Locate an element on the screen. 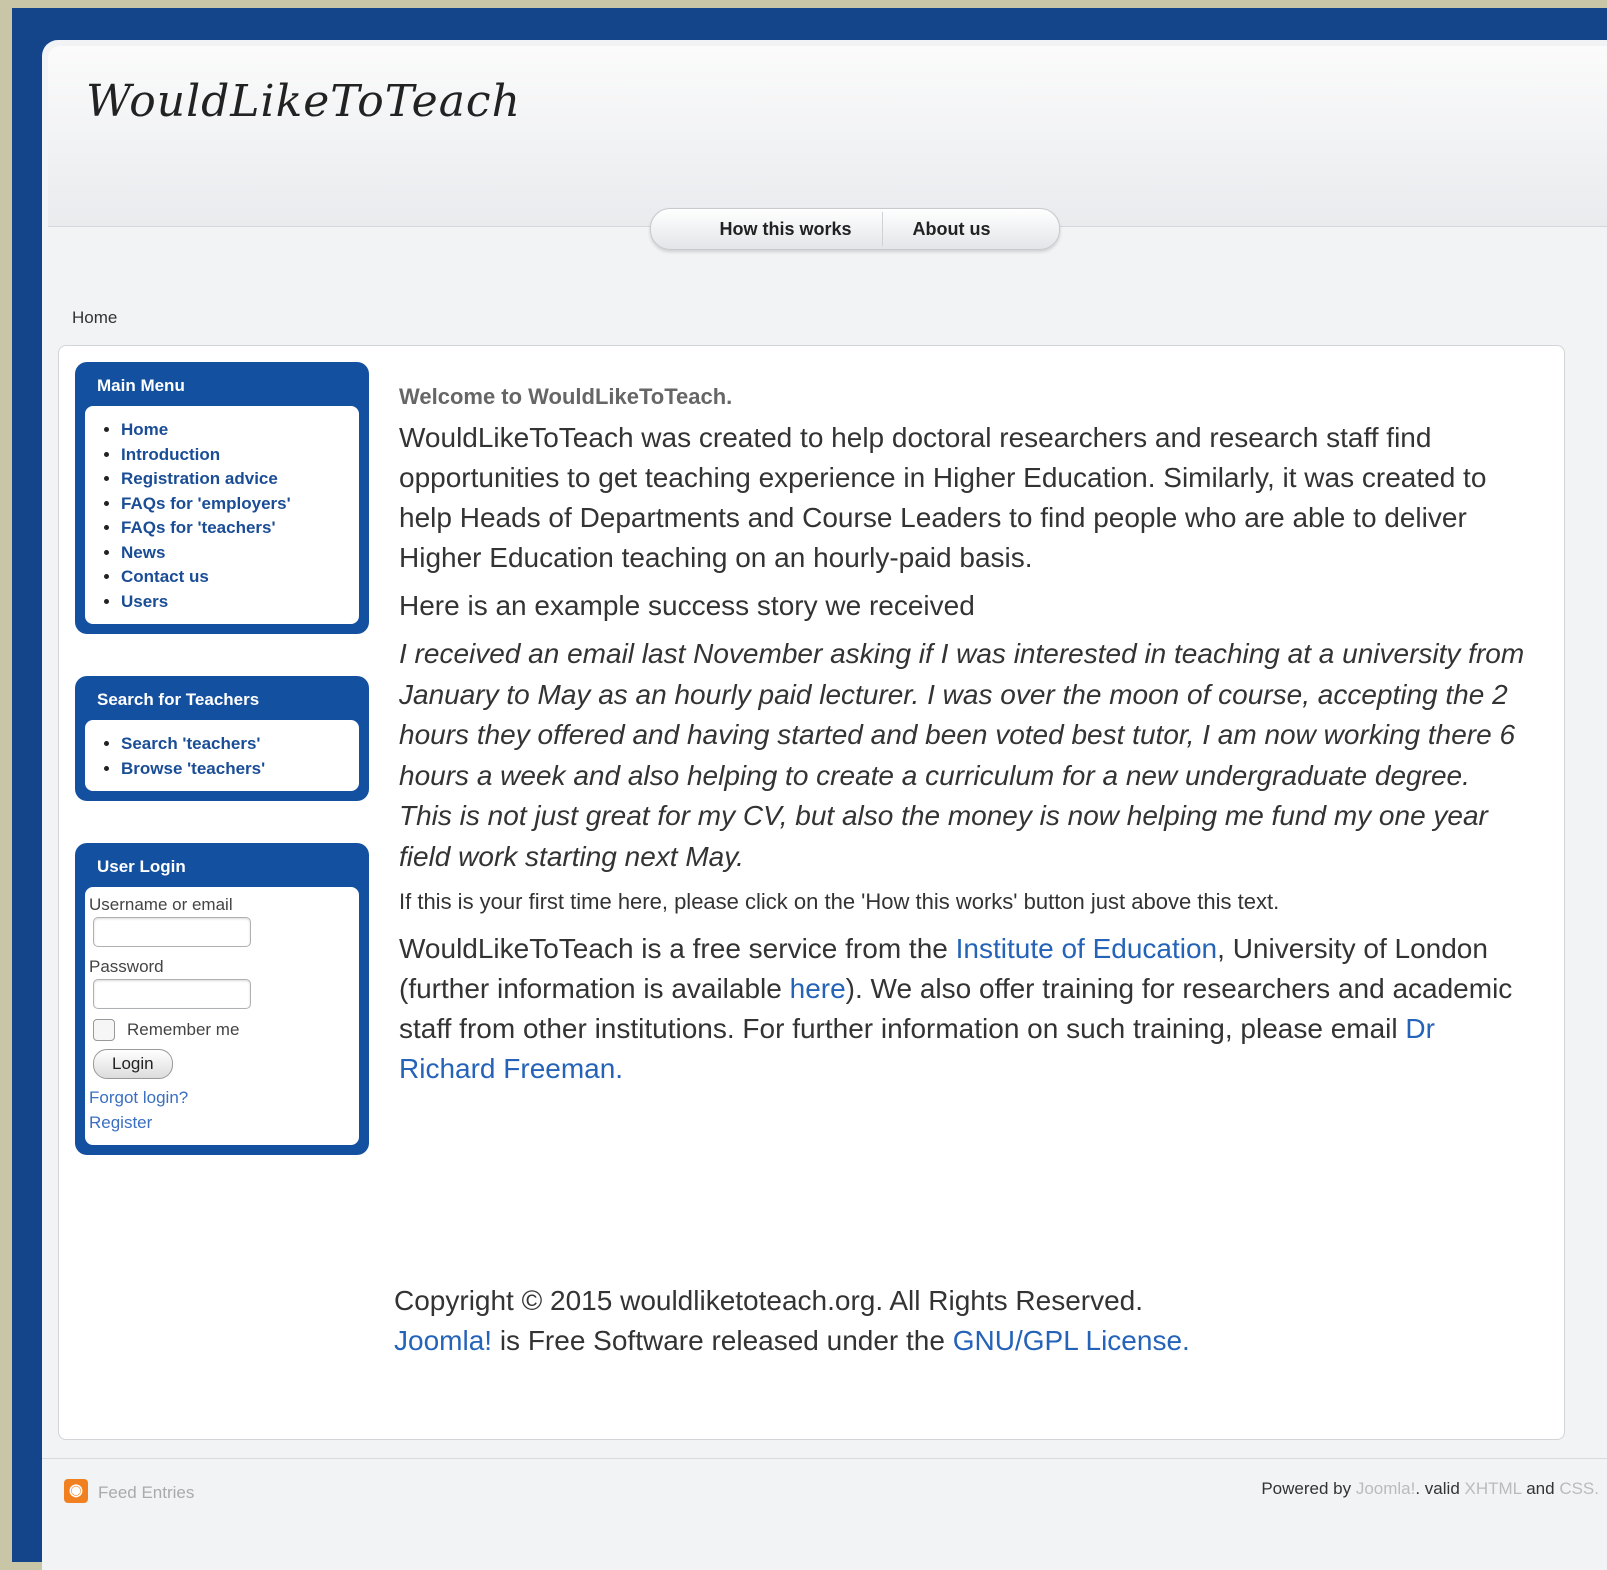 The image size is (1607, 1570). username-input is located at coordinates (172, 932).